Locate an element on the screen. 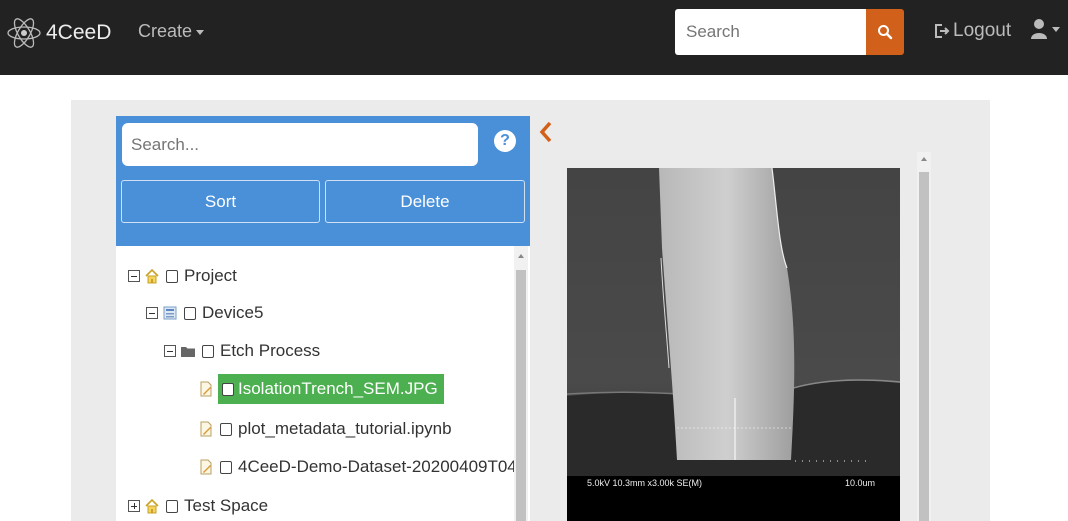  delete-button-label: Delete is located at coordinates (425, 201).